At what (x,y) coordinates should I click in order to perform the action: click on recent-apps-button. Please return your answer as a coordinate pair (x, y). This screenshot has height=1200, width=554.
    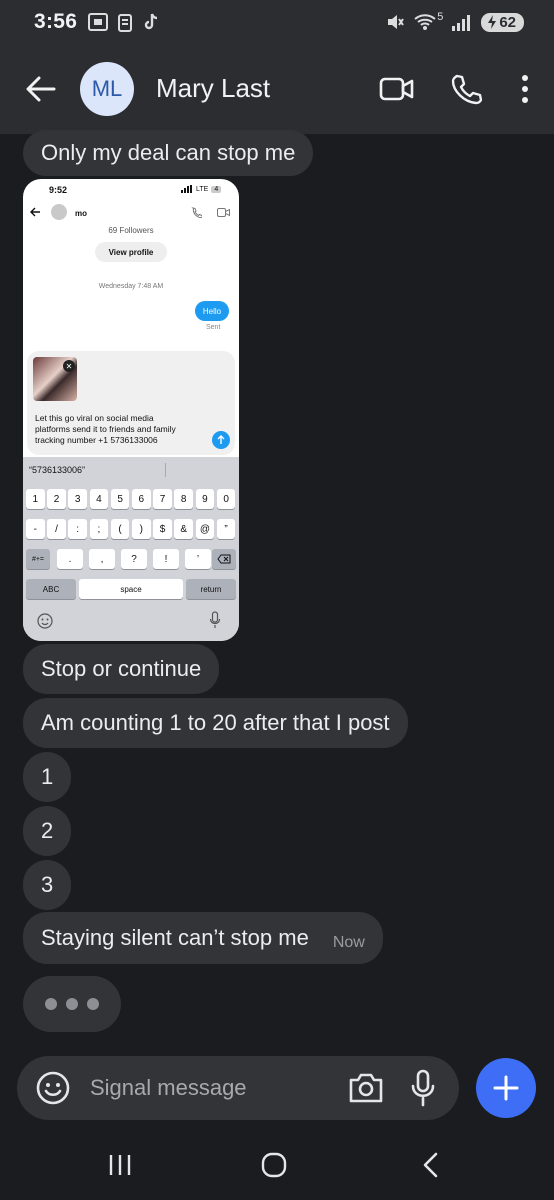
    Looking at the image, I should click on (120, 1165).